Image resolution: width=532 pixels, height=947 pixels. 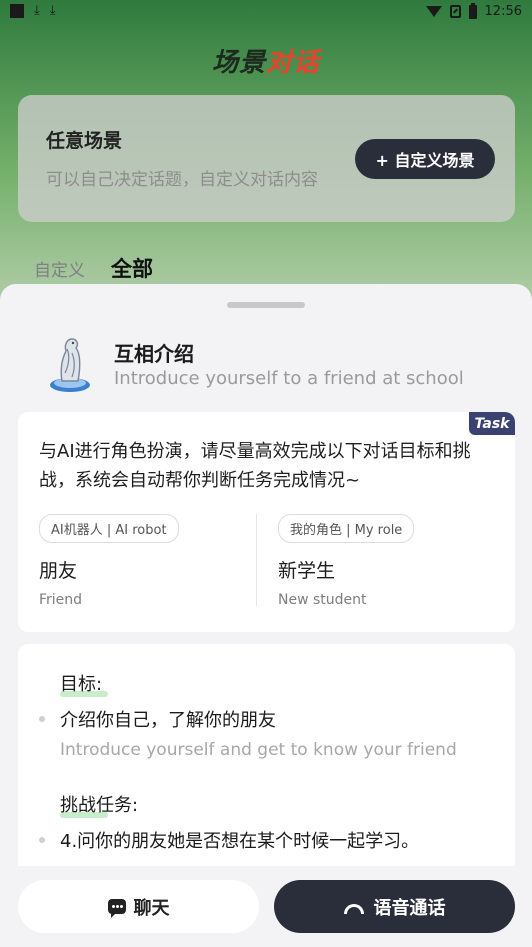 I want to click on role-divider, so click(x=256, y=560).